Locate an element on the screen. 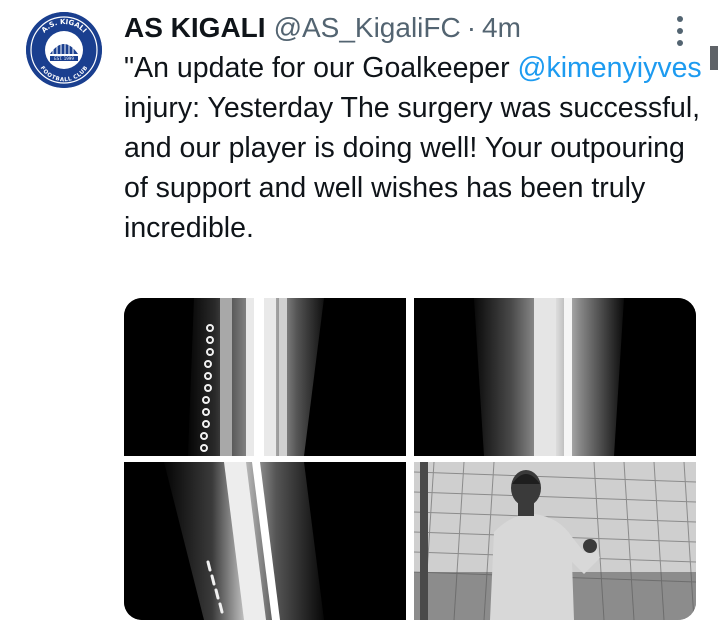 The height and width of the screenshot is (627, 720). club-crest-icon: EST. 1999 A.S. KIGALI FOOTBALL CLUB is located at coordinates (64, 50).